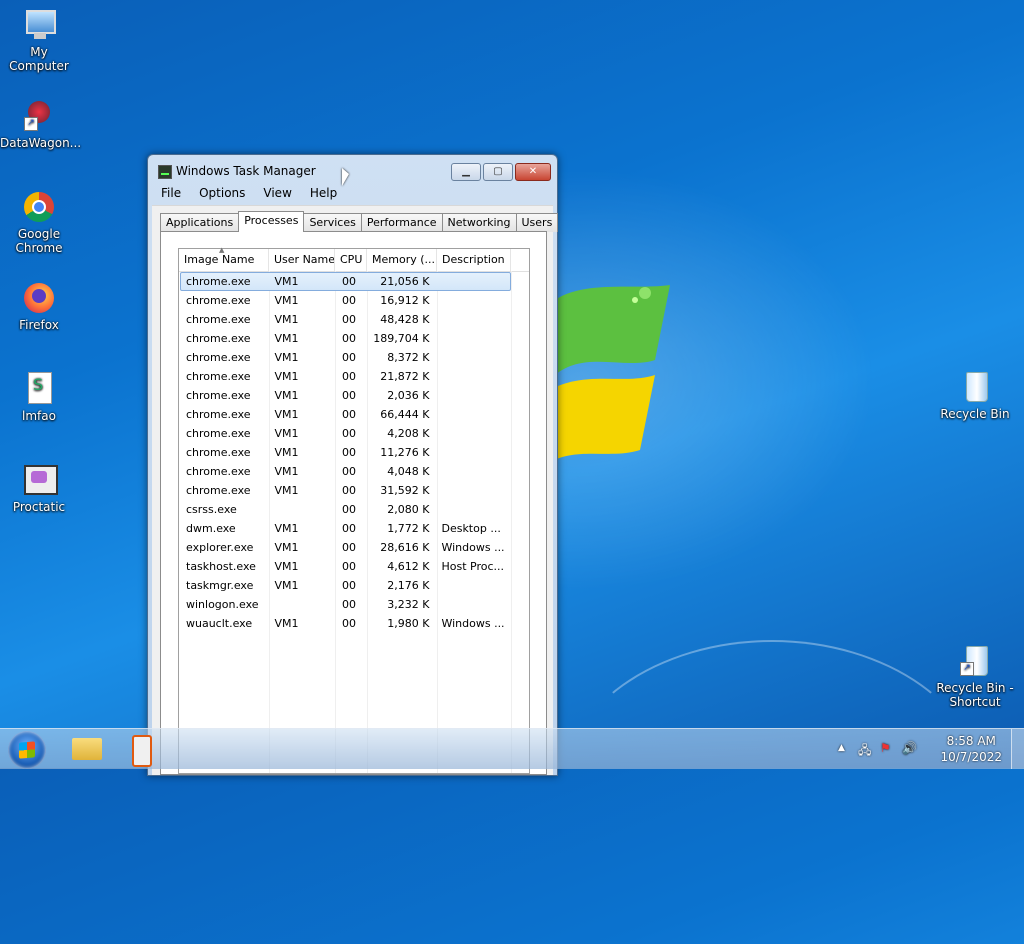 The image size is (1024, 944). I want to click on column-user-name: User Name, so click(302, 260).